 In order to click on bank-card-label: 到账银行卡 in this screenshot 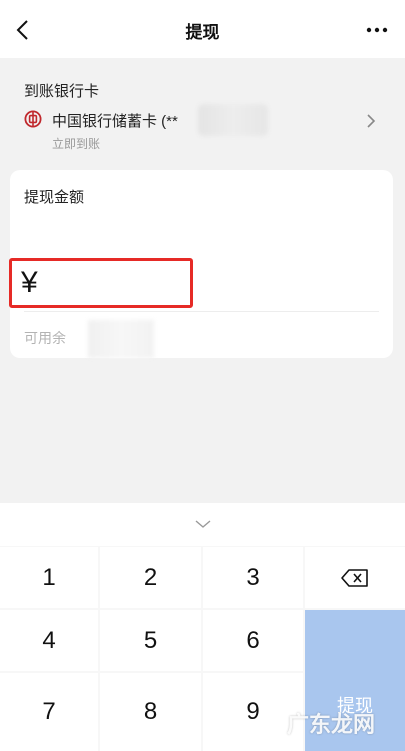, I will do `click(62, 91)`.